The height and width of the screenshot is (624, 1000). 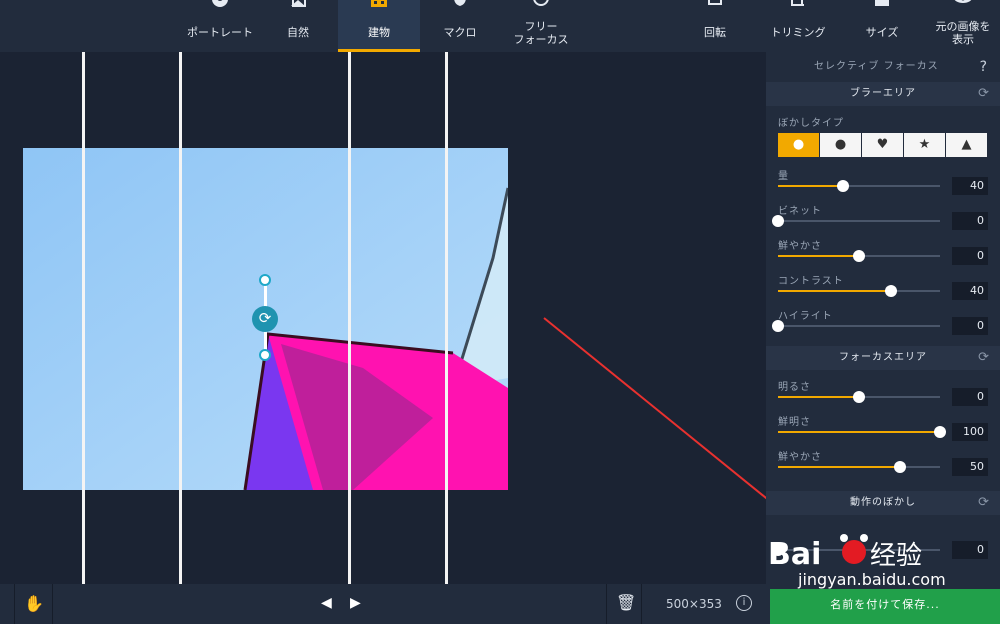 I want to click on blur-area-title: ブラーエリア ⟳, so click(x=883, y=94).